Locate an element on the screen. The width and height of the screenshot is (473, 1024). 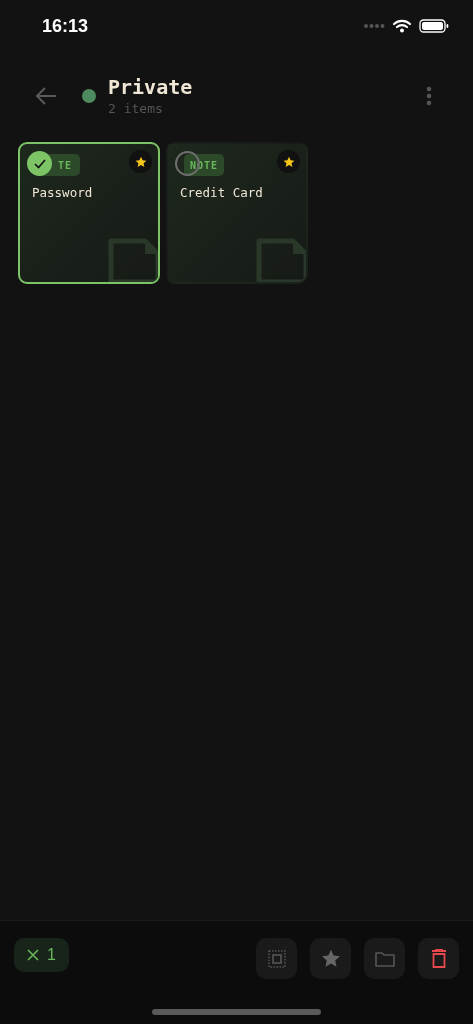
more-icon is located at coordinates (429, 96).